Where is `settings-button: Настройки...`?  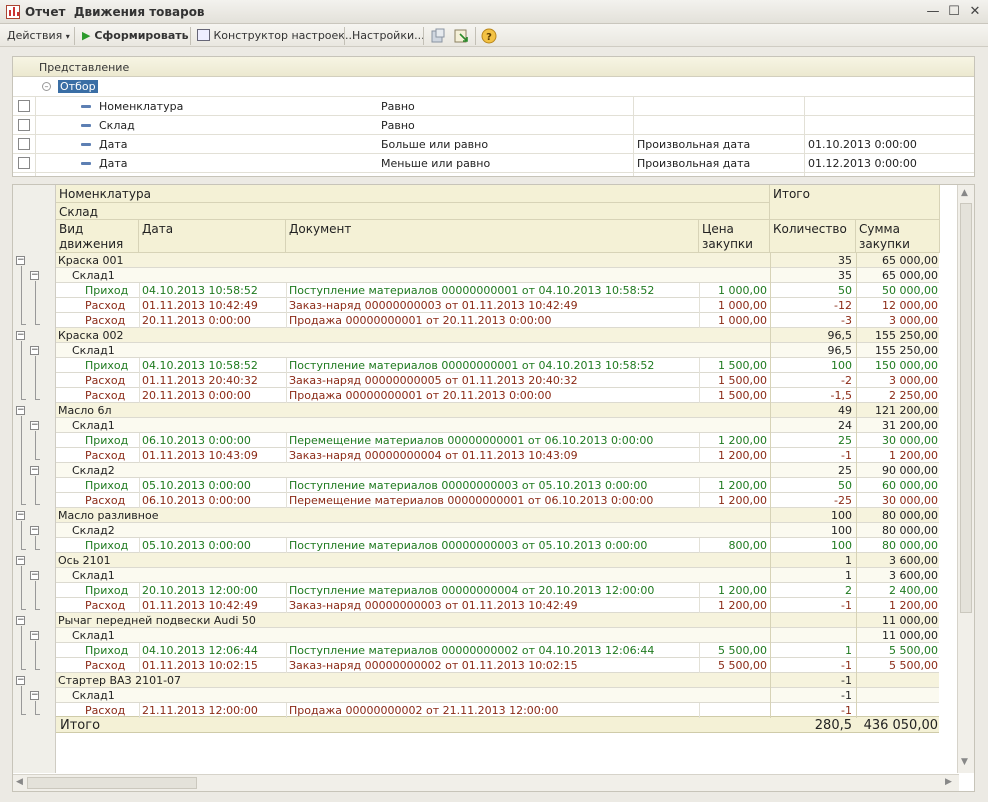
settings-button: Настройки... is located at coordinates (388, 36).